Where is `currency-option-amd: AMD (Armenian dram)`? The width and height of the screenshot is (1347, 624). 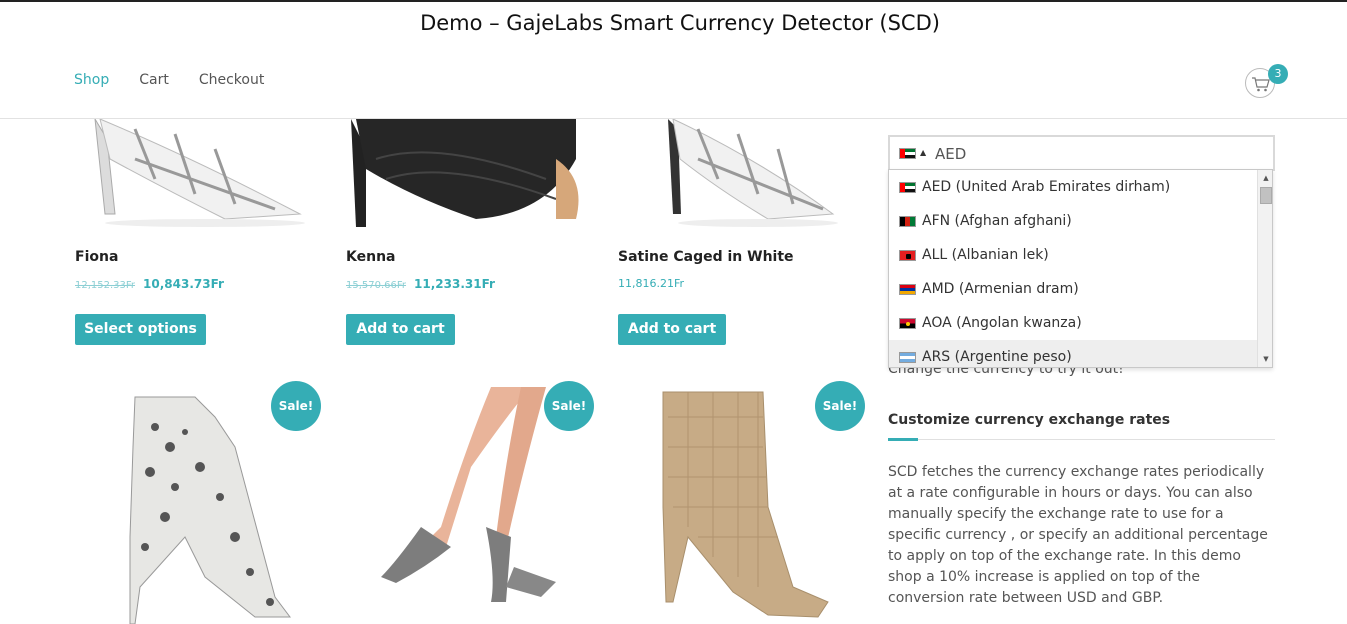 currency-option-amd: AMD (Armenian dram) is located at coordinates (1073, 289).